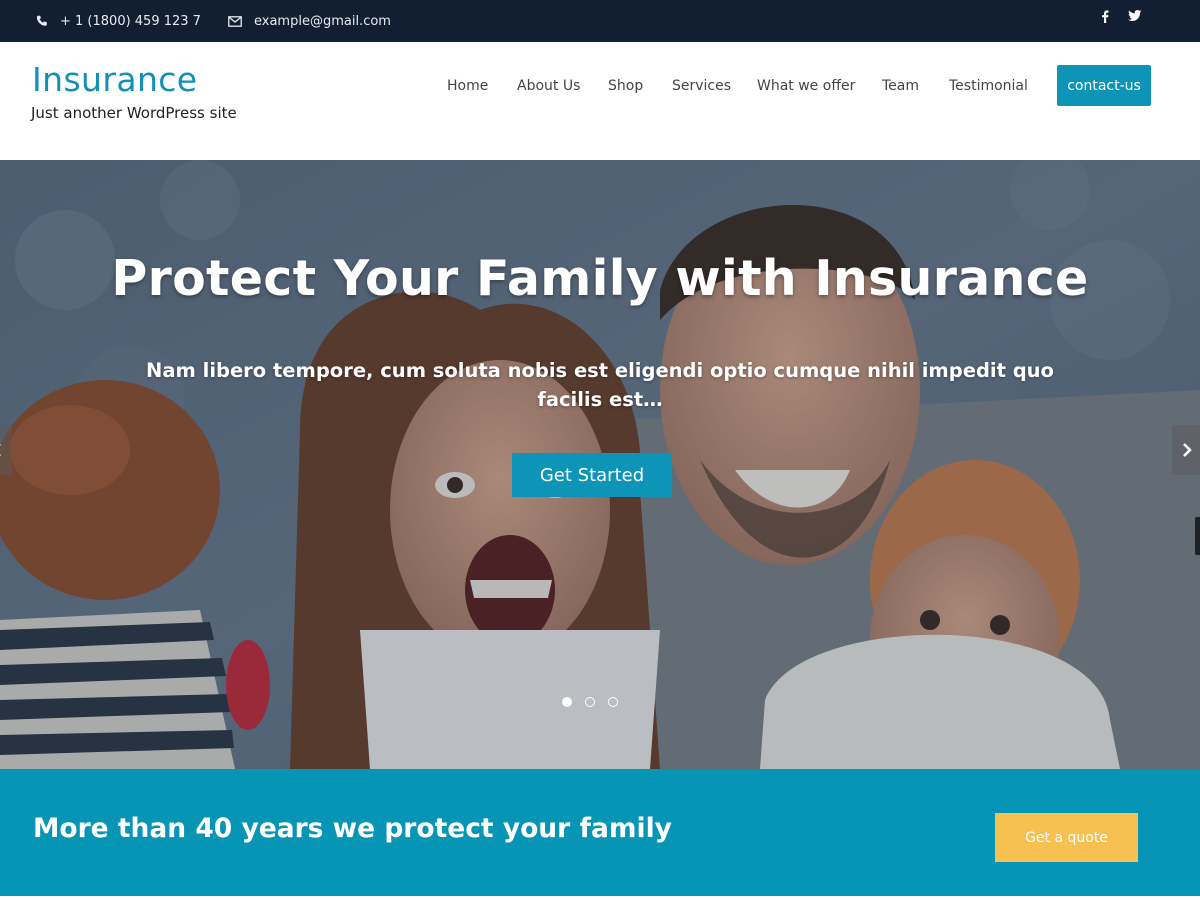 The width and height of the screenshot is (1200, 900). I want to click on email-contact: example@gmail.com, so click(309, 21).